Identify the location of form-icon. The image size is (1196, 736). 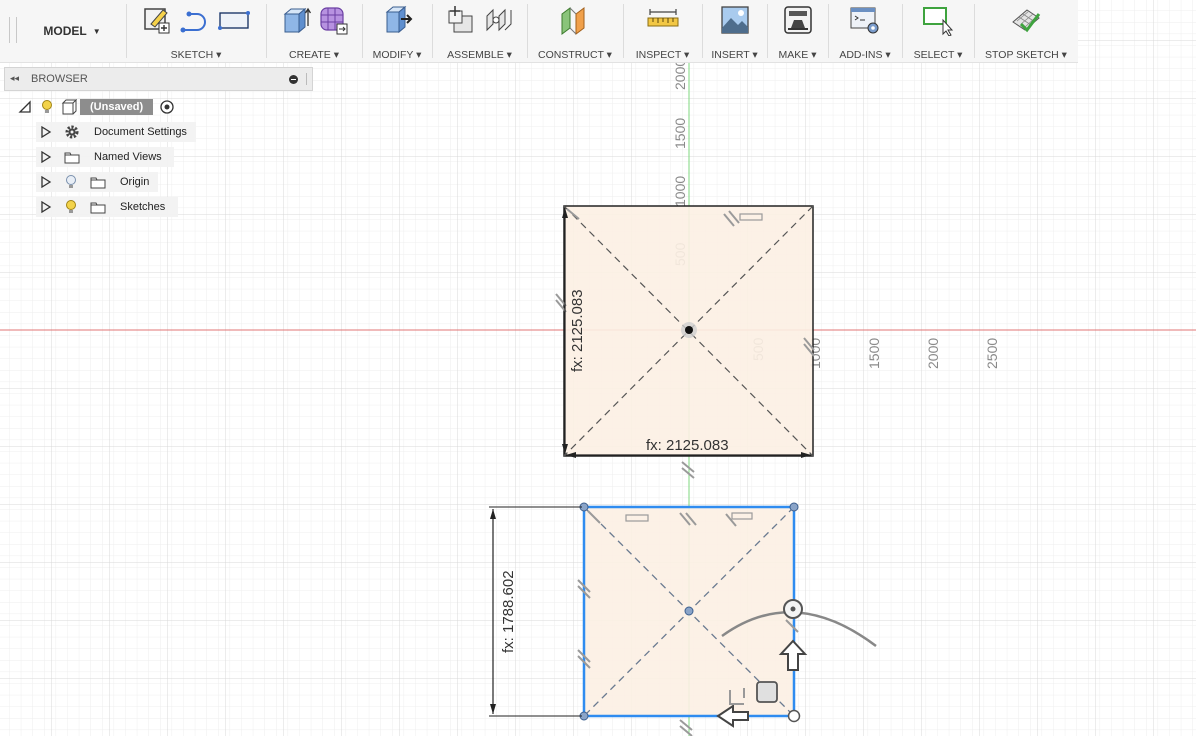
(333, 20).